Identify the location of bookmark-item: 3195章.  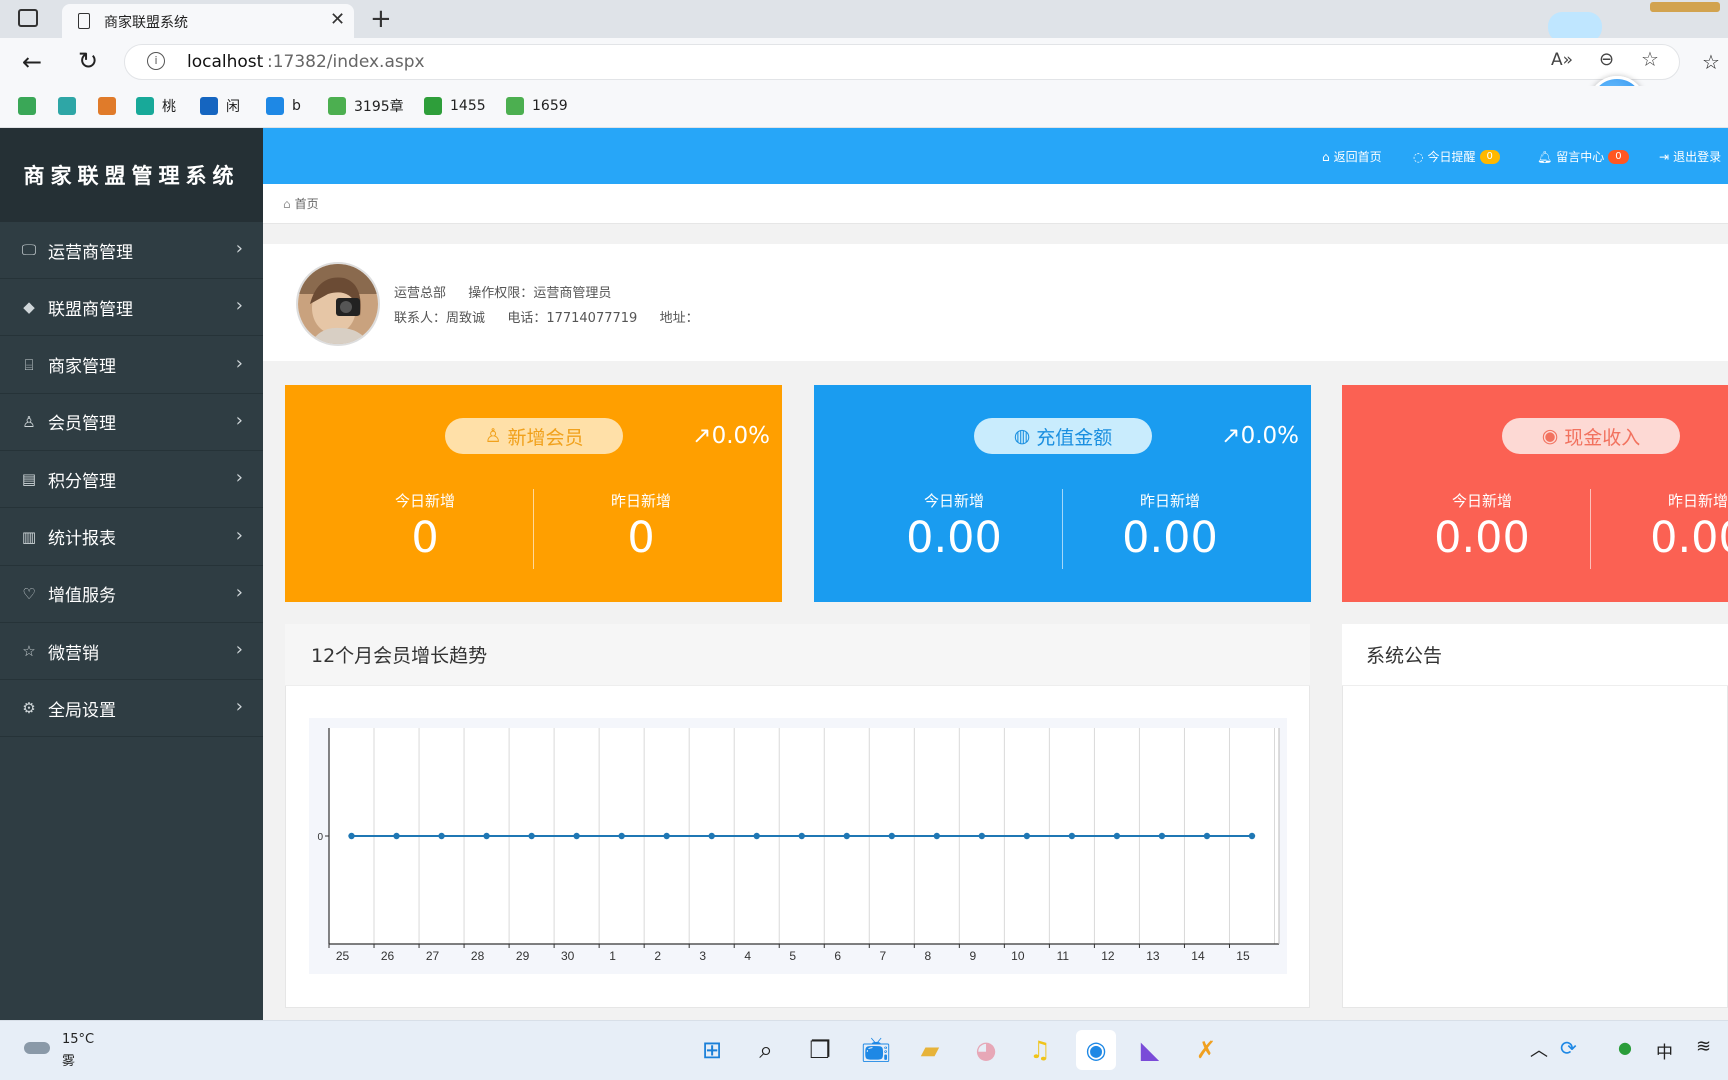
(366, 106).